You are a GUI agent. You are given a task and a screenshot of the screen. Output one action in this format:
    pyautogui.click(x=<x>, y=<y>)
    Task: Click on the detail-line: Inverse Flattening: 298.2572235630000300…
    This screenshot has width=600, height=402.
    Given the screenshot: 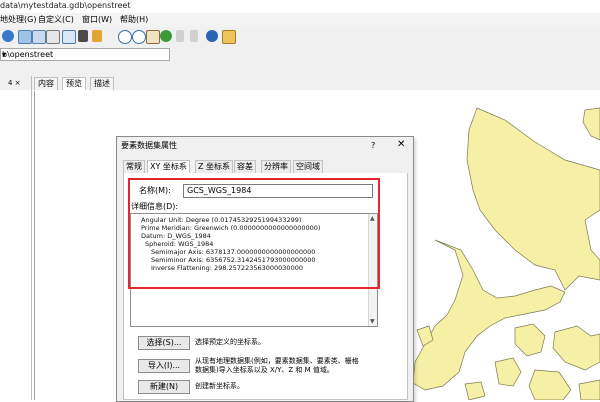 What is the action you would take?
    pyautogui.click(x=227, y=268)
    